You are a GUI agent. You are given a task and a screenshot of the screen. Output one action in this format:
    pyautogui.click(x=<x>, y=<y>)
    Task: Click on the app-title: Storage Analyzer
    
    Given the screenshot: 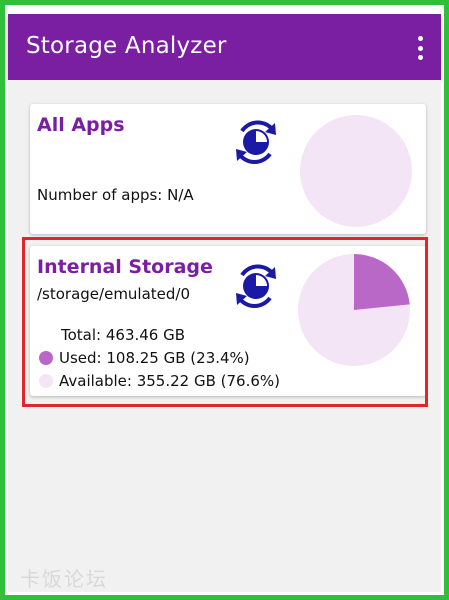 What is the action you would take?
    pyautogui.click(x=126, y=46)
    